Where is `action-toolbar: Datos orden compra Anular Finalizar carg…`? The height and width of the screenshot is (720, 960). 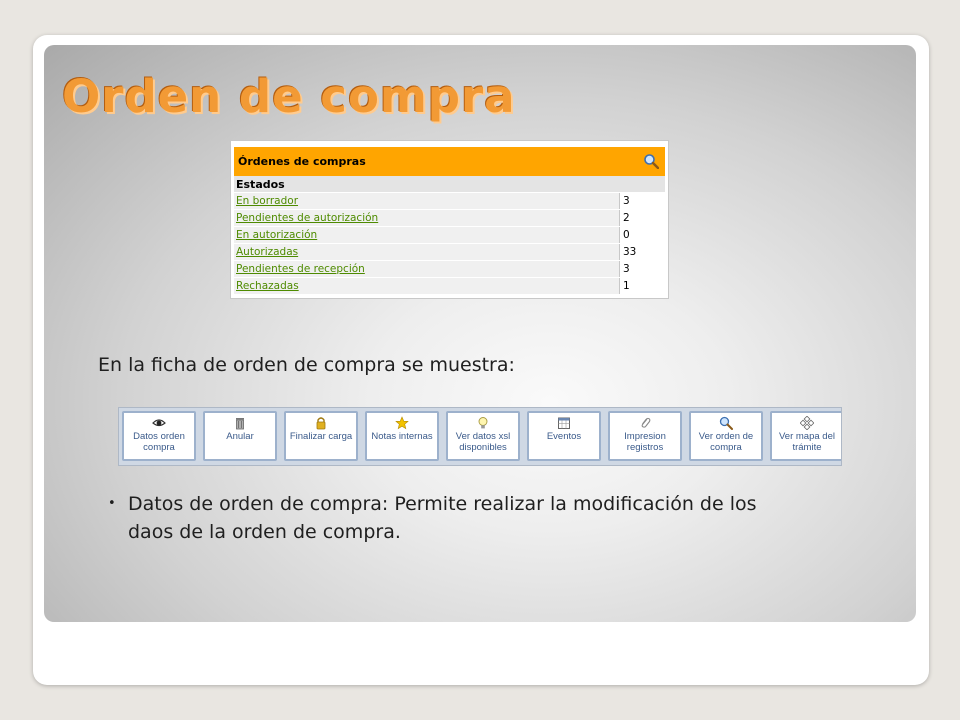 action-toolbar: Datos orden compra Anular Finalizar carg… is located at coordinates (480, 436).